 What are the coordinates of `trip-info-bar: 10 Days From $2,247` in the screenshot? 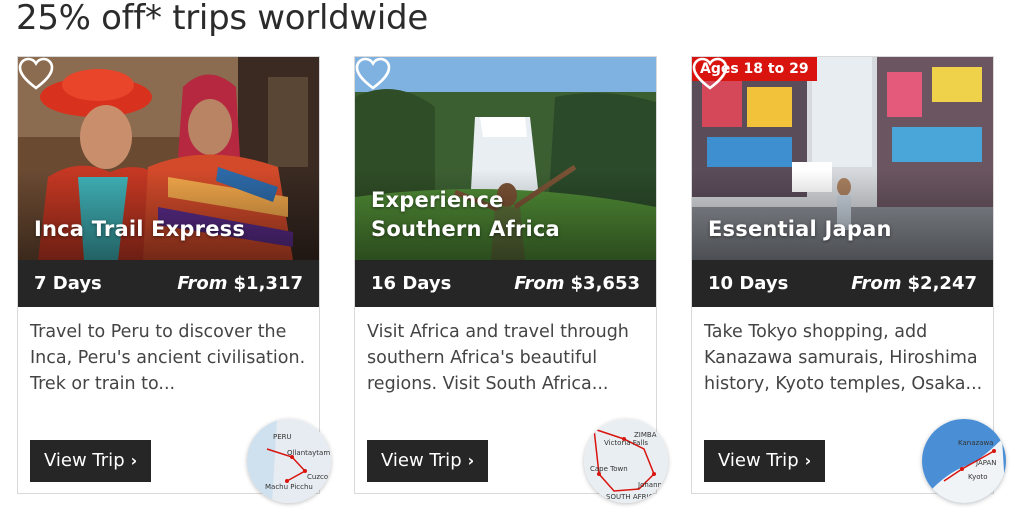 It's located at (842, 283).